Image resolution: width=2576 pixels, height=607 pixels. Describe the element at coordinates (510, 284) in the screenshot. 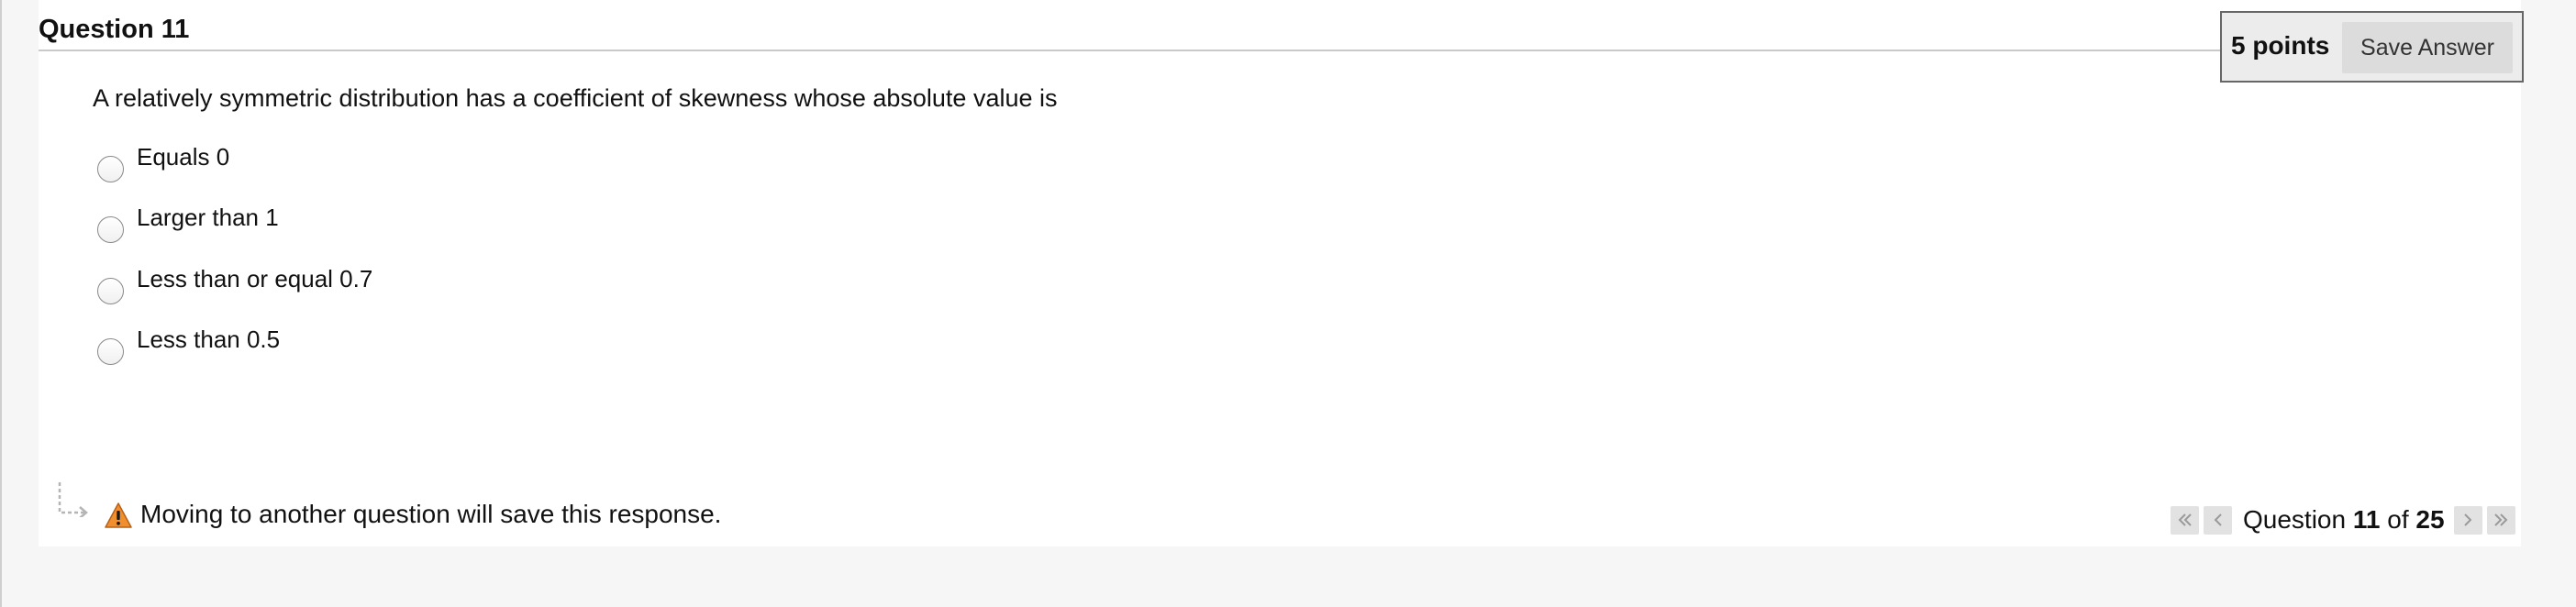

I see `answer-option-3: Less than or equal 0.7` at that location.